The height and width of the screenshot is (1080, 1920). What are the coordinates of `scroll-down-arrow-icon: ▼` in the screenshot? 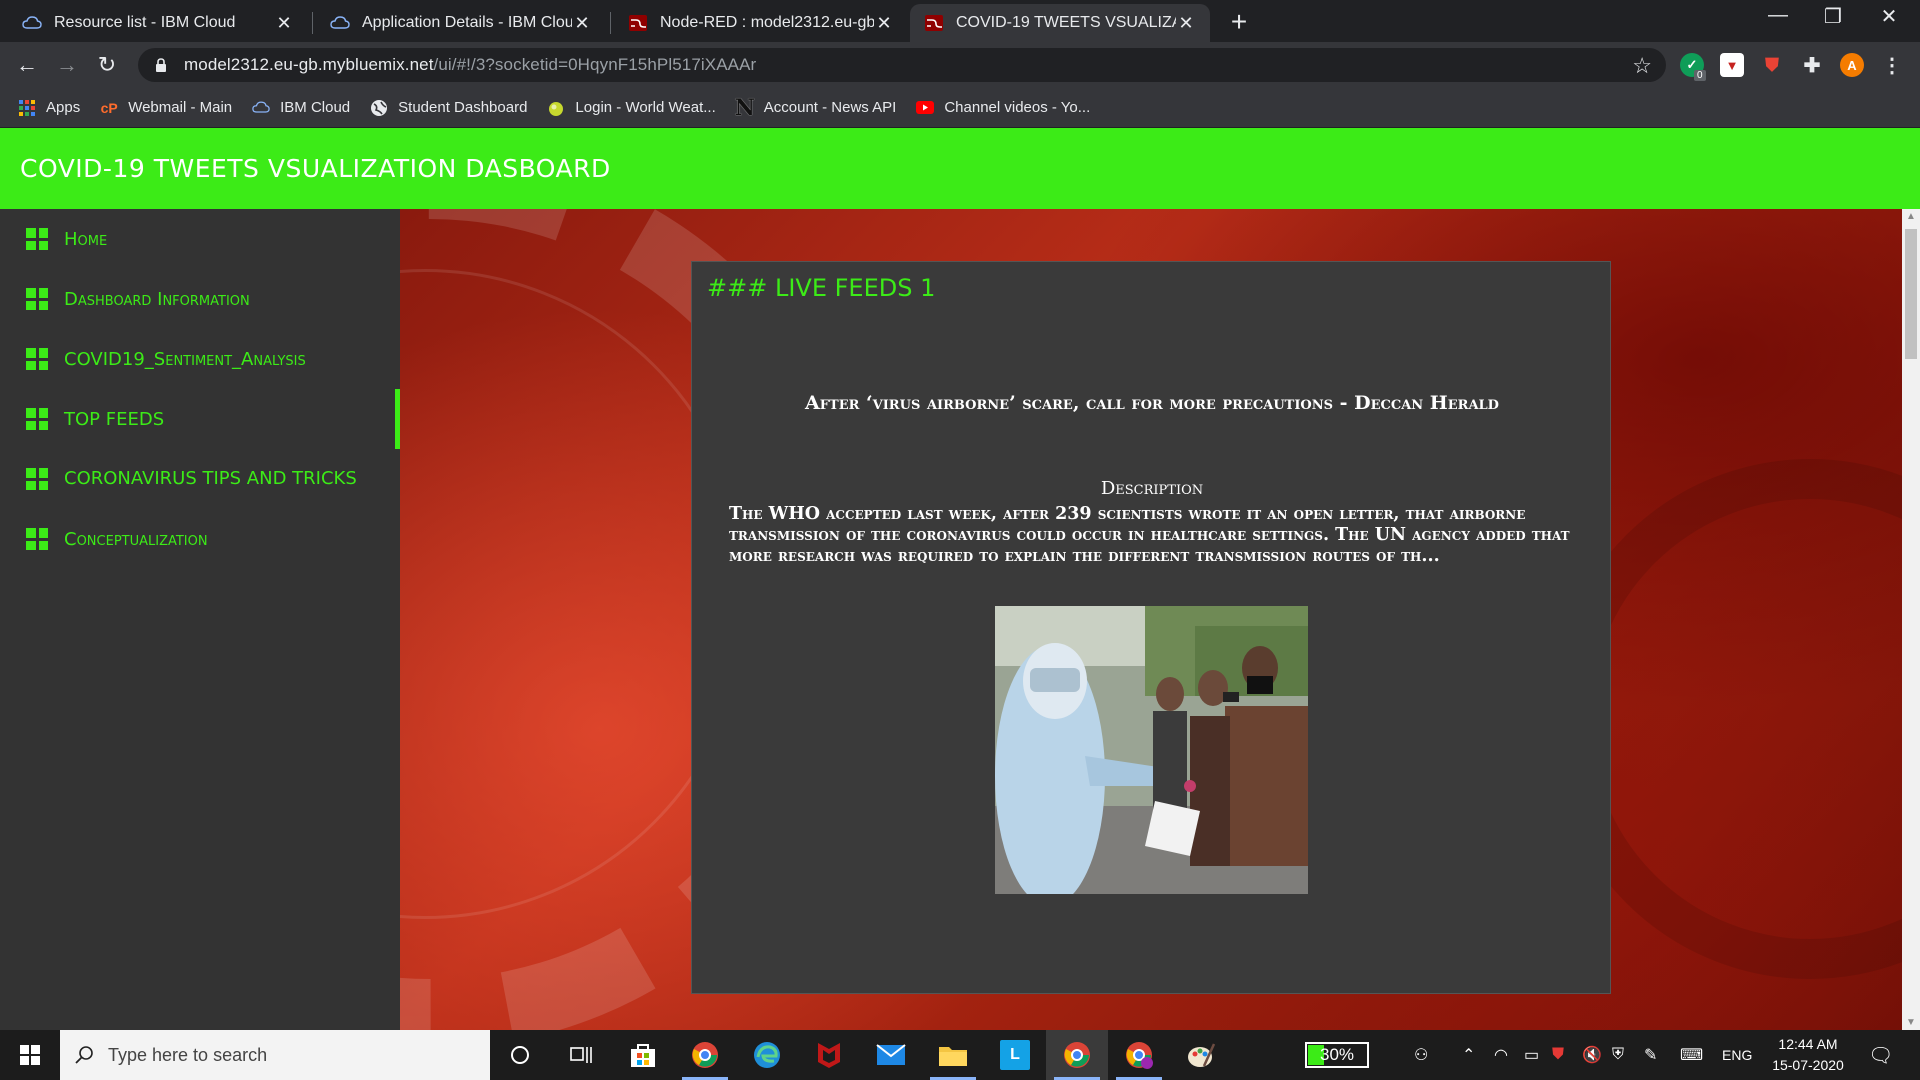 It's located at (1911, 1022).